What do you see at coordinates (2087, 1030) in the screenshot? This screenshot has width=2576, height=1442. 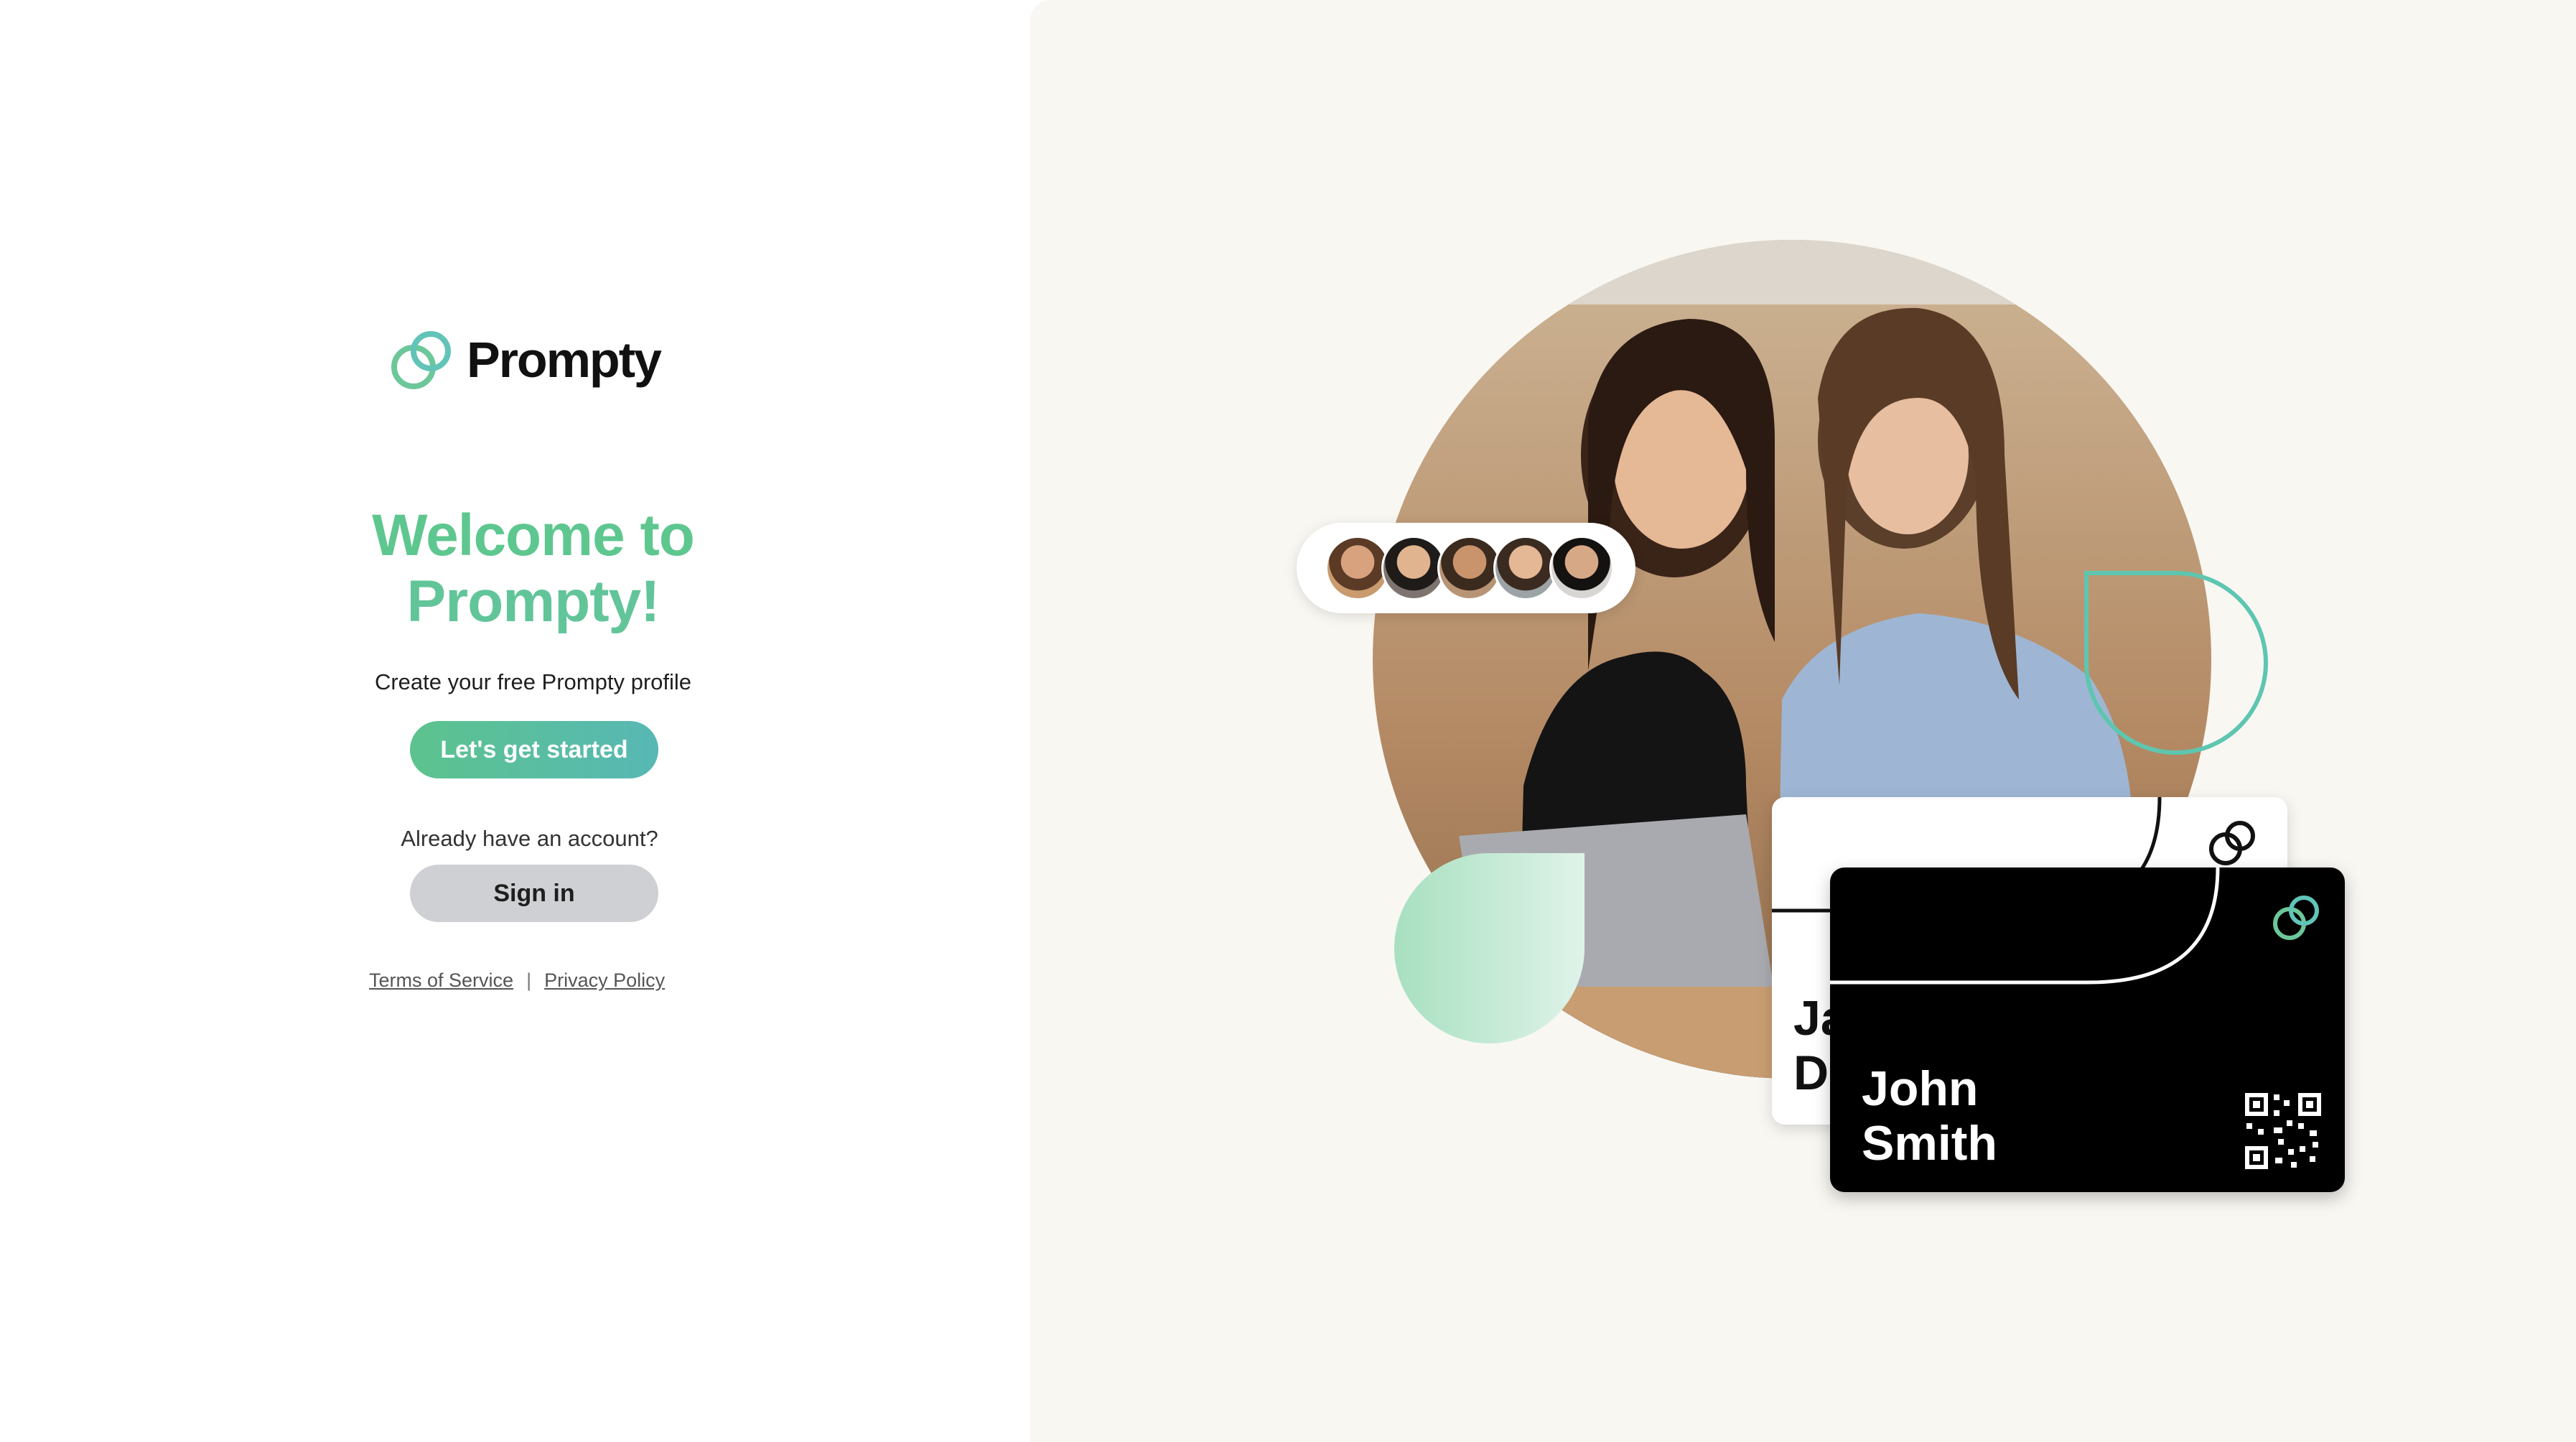 I see `business-card-front: John Smith` at bounding box center [2087, 1030].